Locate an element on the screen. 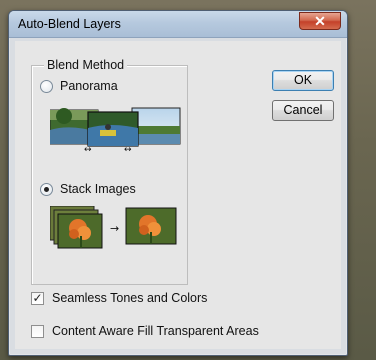 The image size is (376, 360). panorama-preview-icon: ↔ ↔ is located at coordinates (115, 130).